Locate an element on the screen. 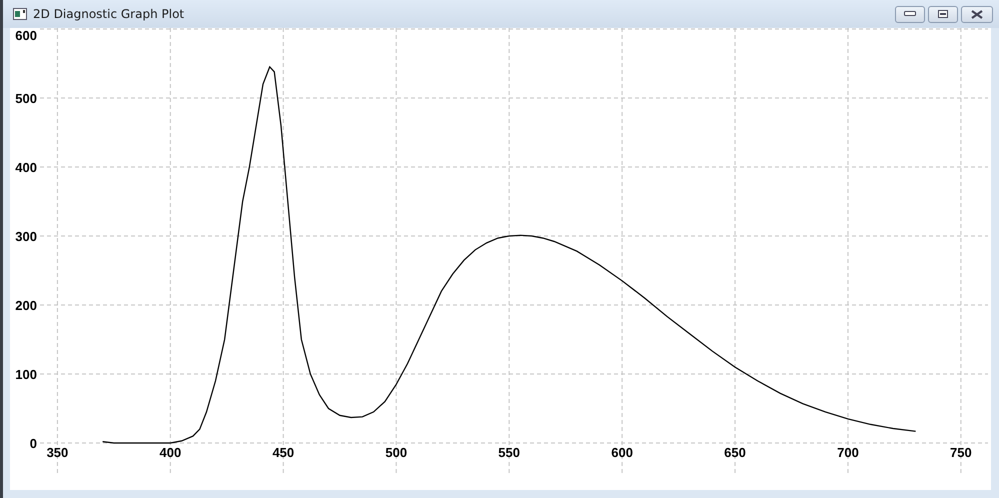 Image resolution: width=999 pixels, height=498 pixels. maximize-button is located at coordinates (943, 14).